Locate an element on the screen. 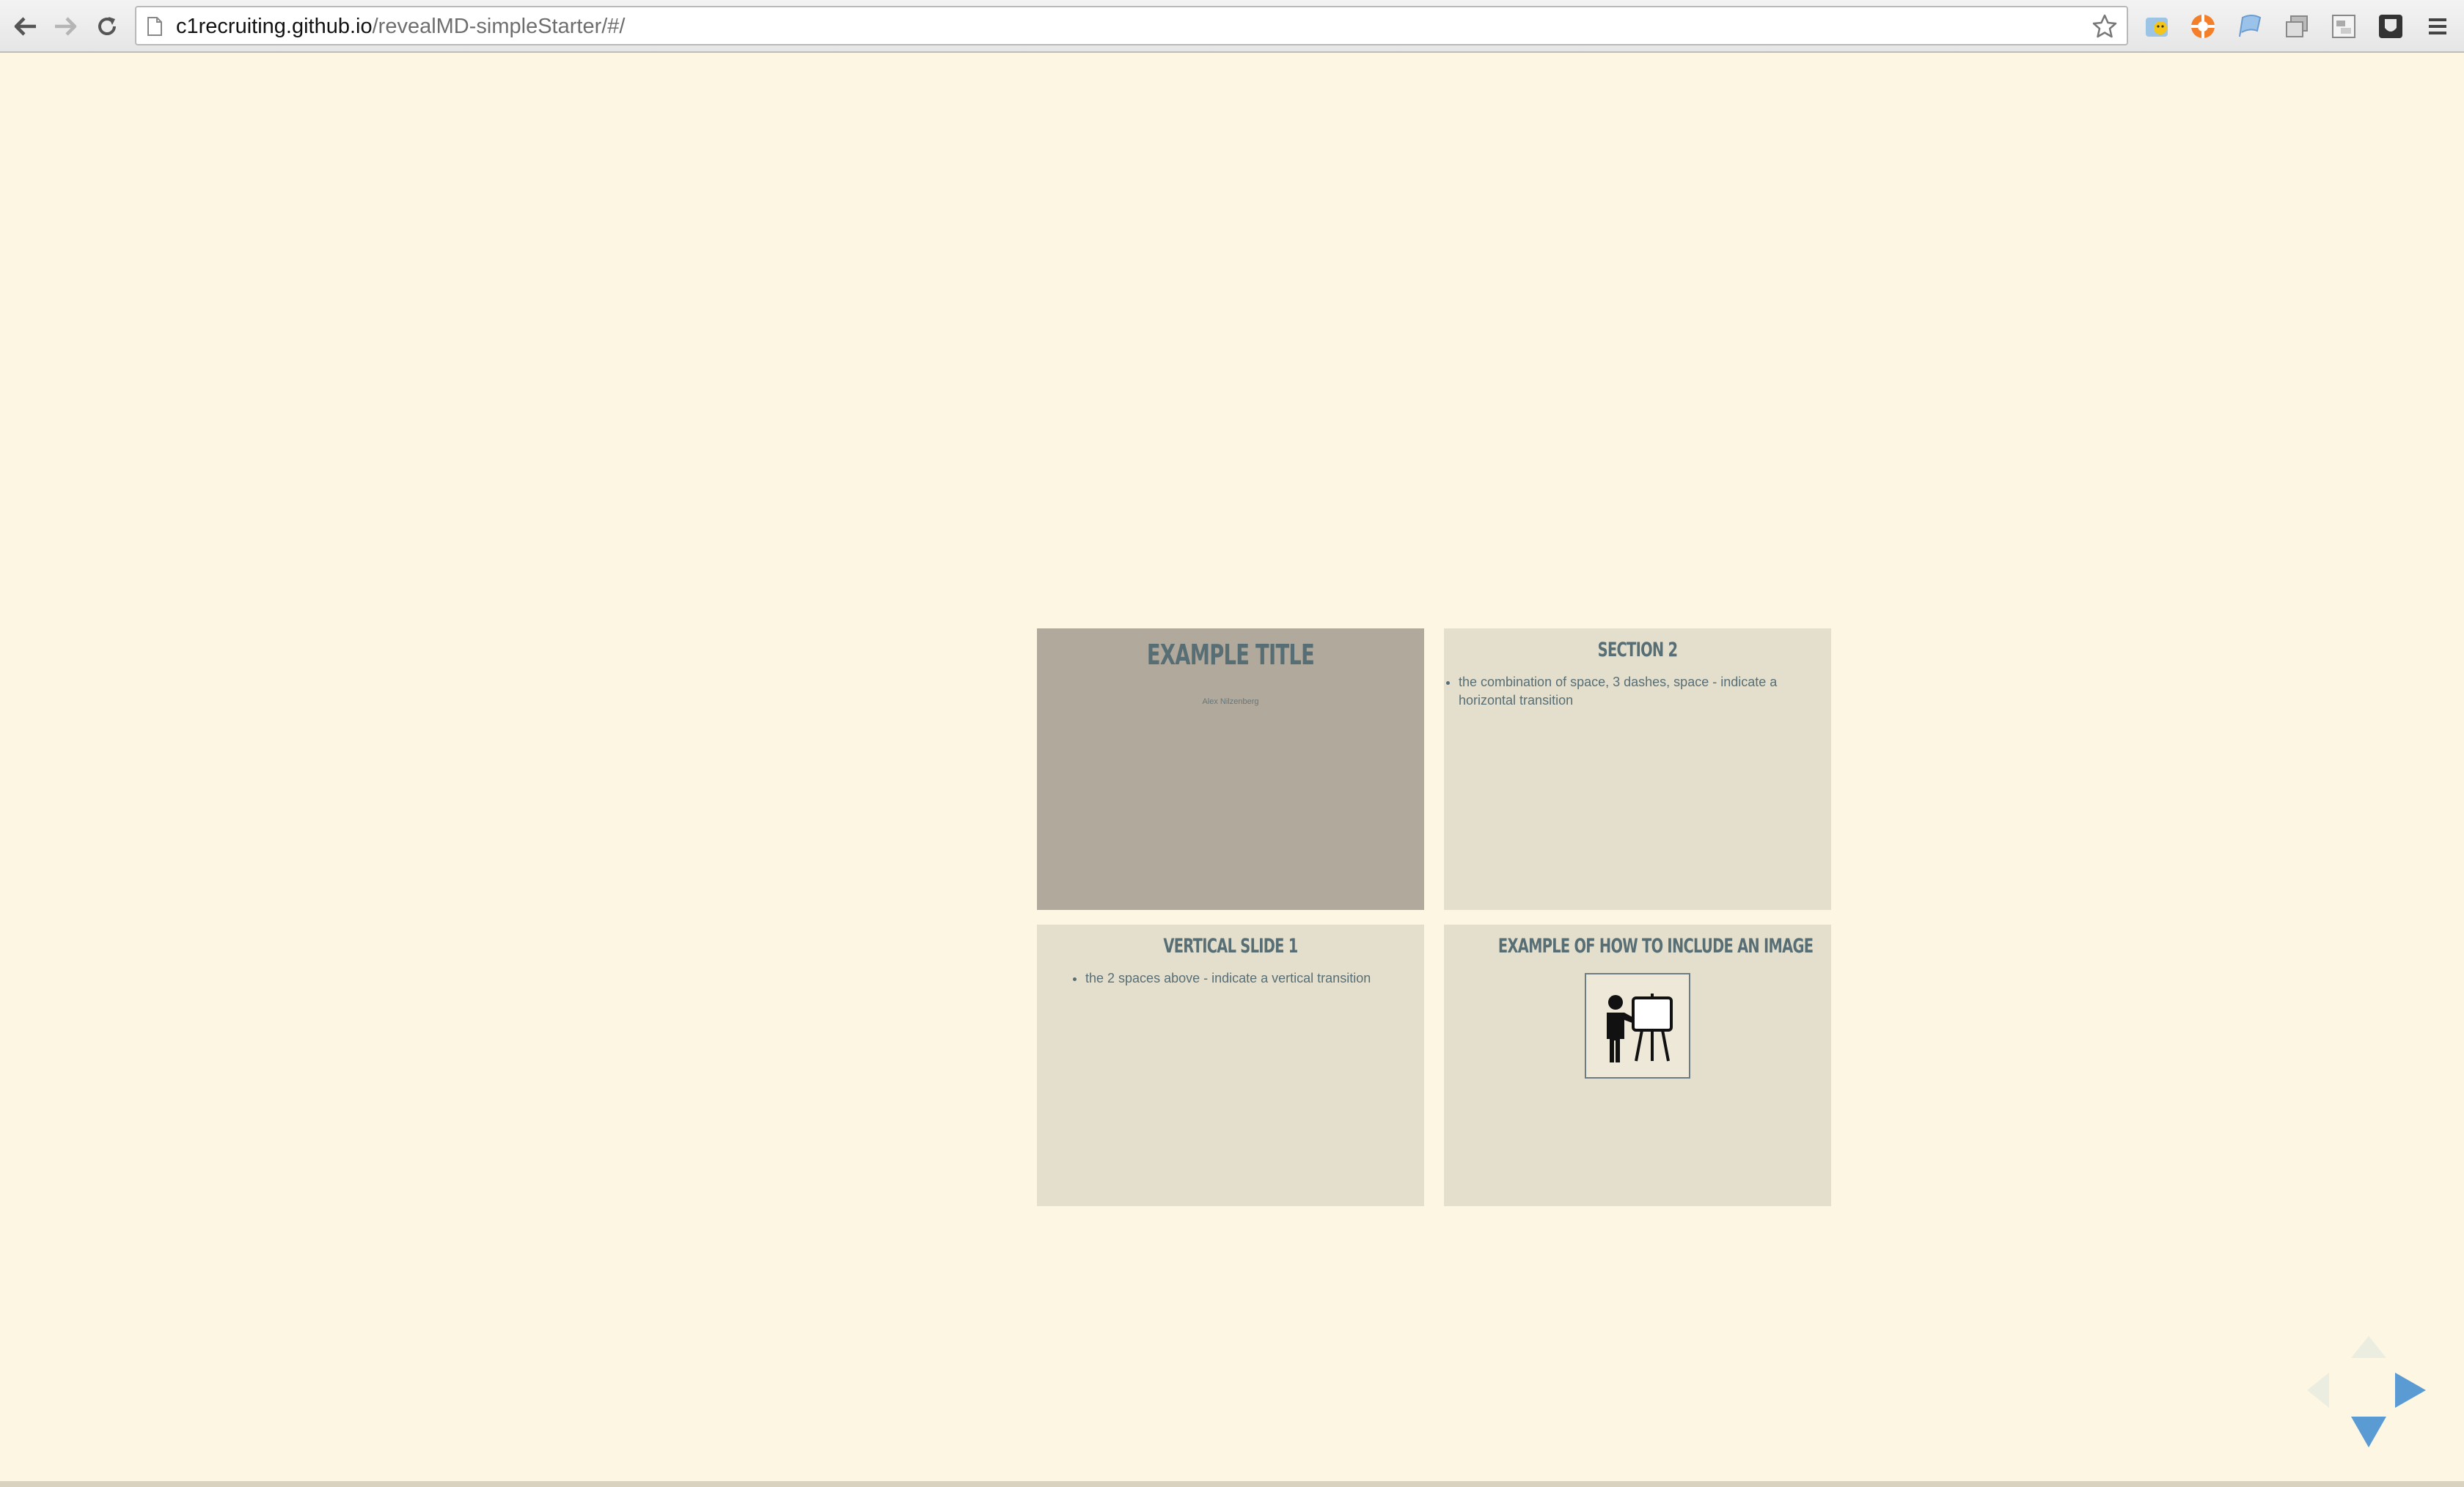  reload-icon is located at coordinates (107, 26).